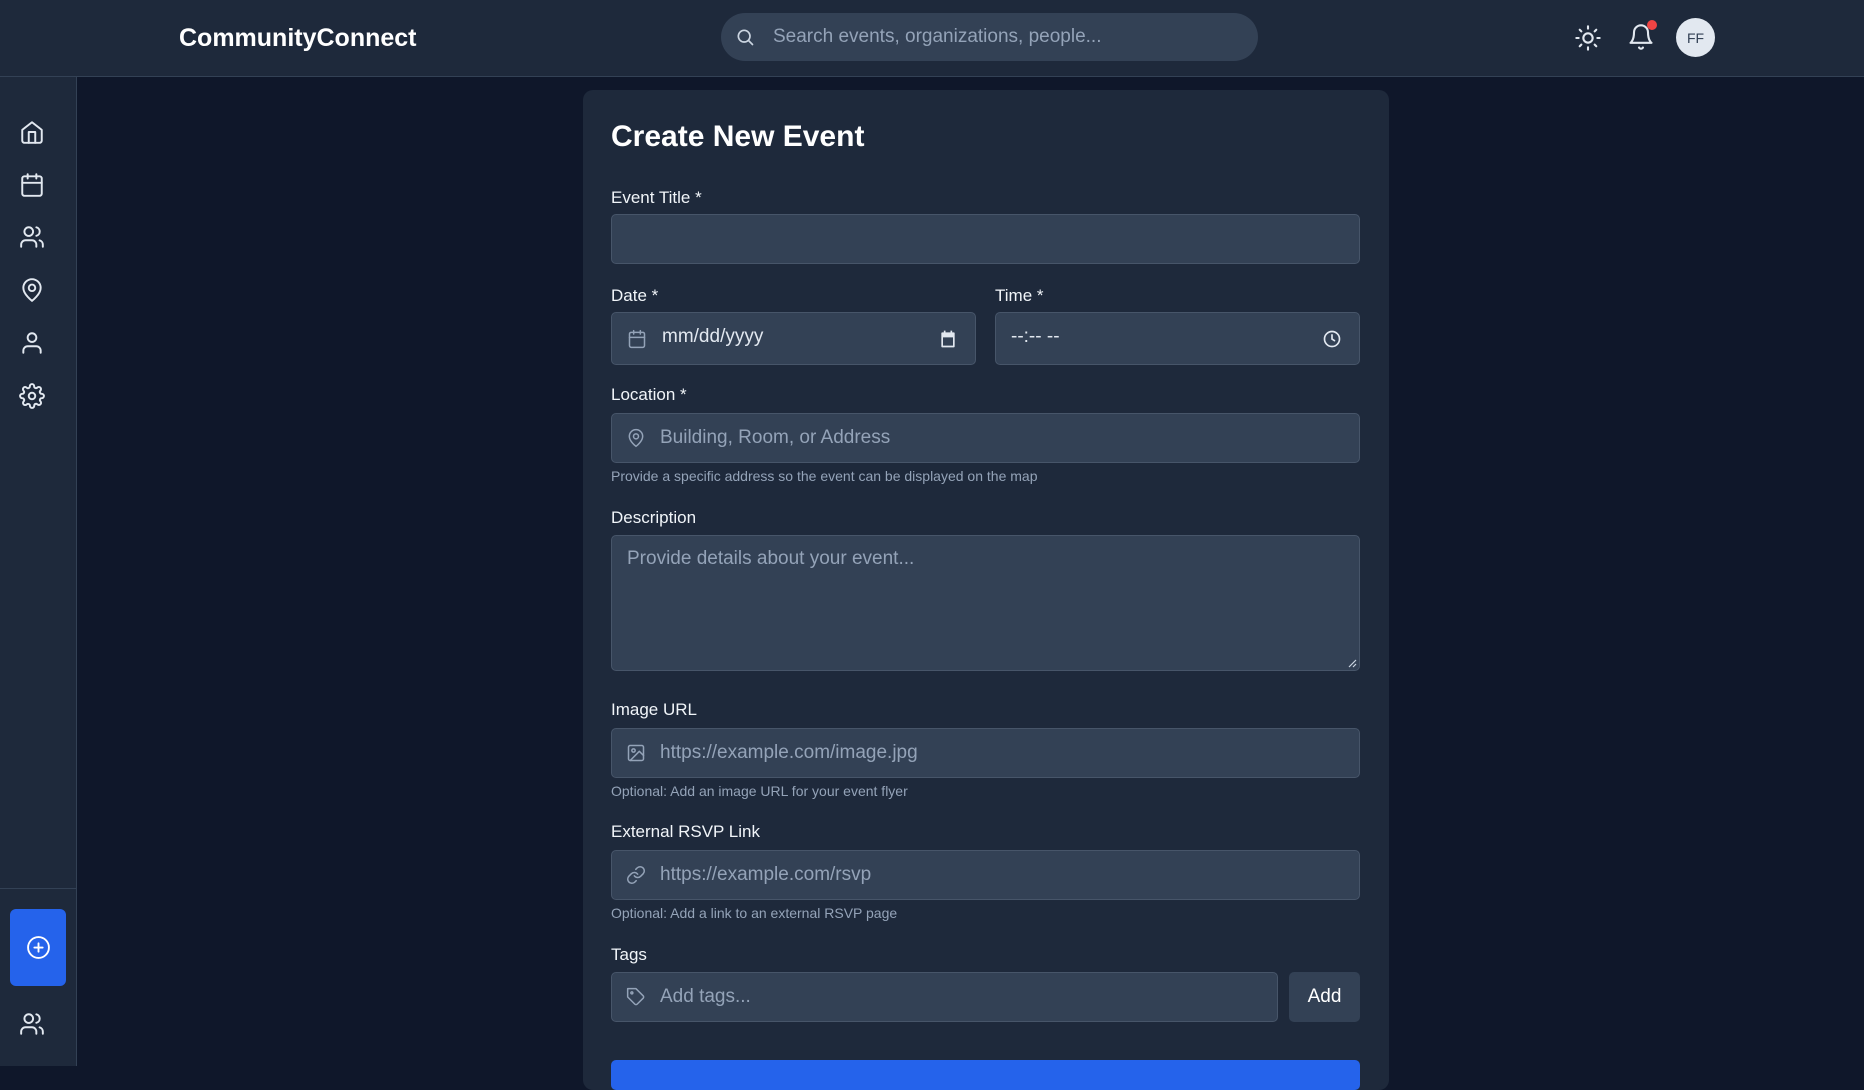 The height and width of the screenshot is (1090, 1864). Describe the element at coordinates (38, 571) in the screenshot. I see `sidebar` at that location.